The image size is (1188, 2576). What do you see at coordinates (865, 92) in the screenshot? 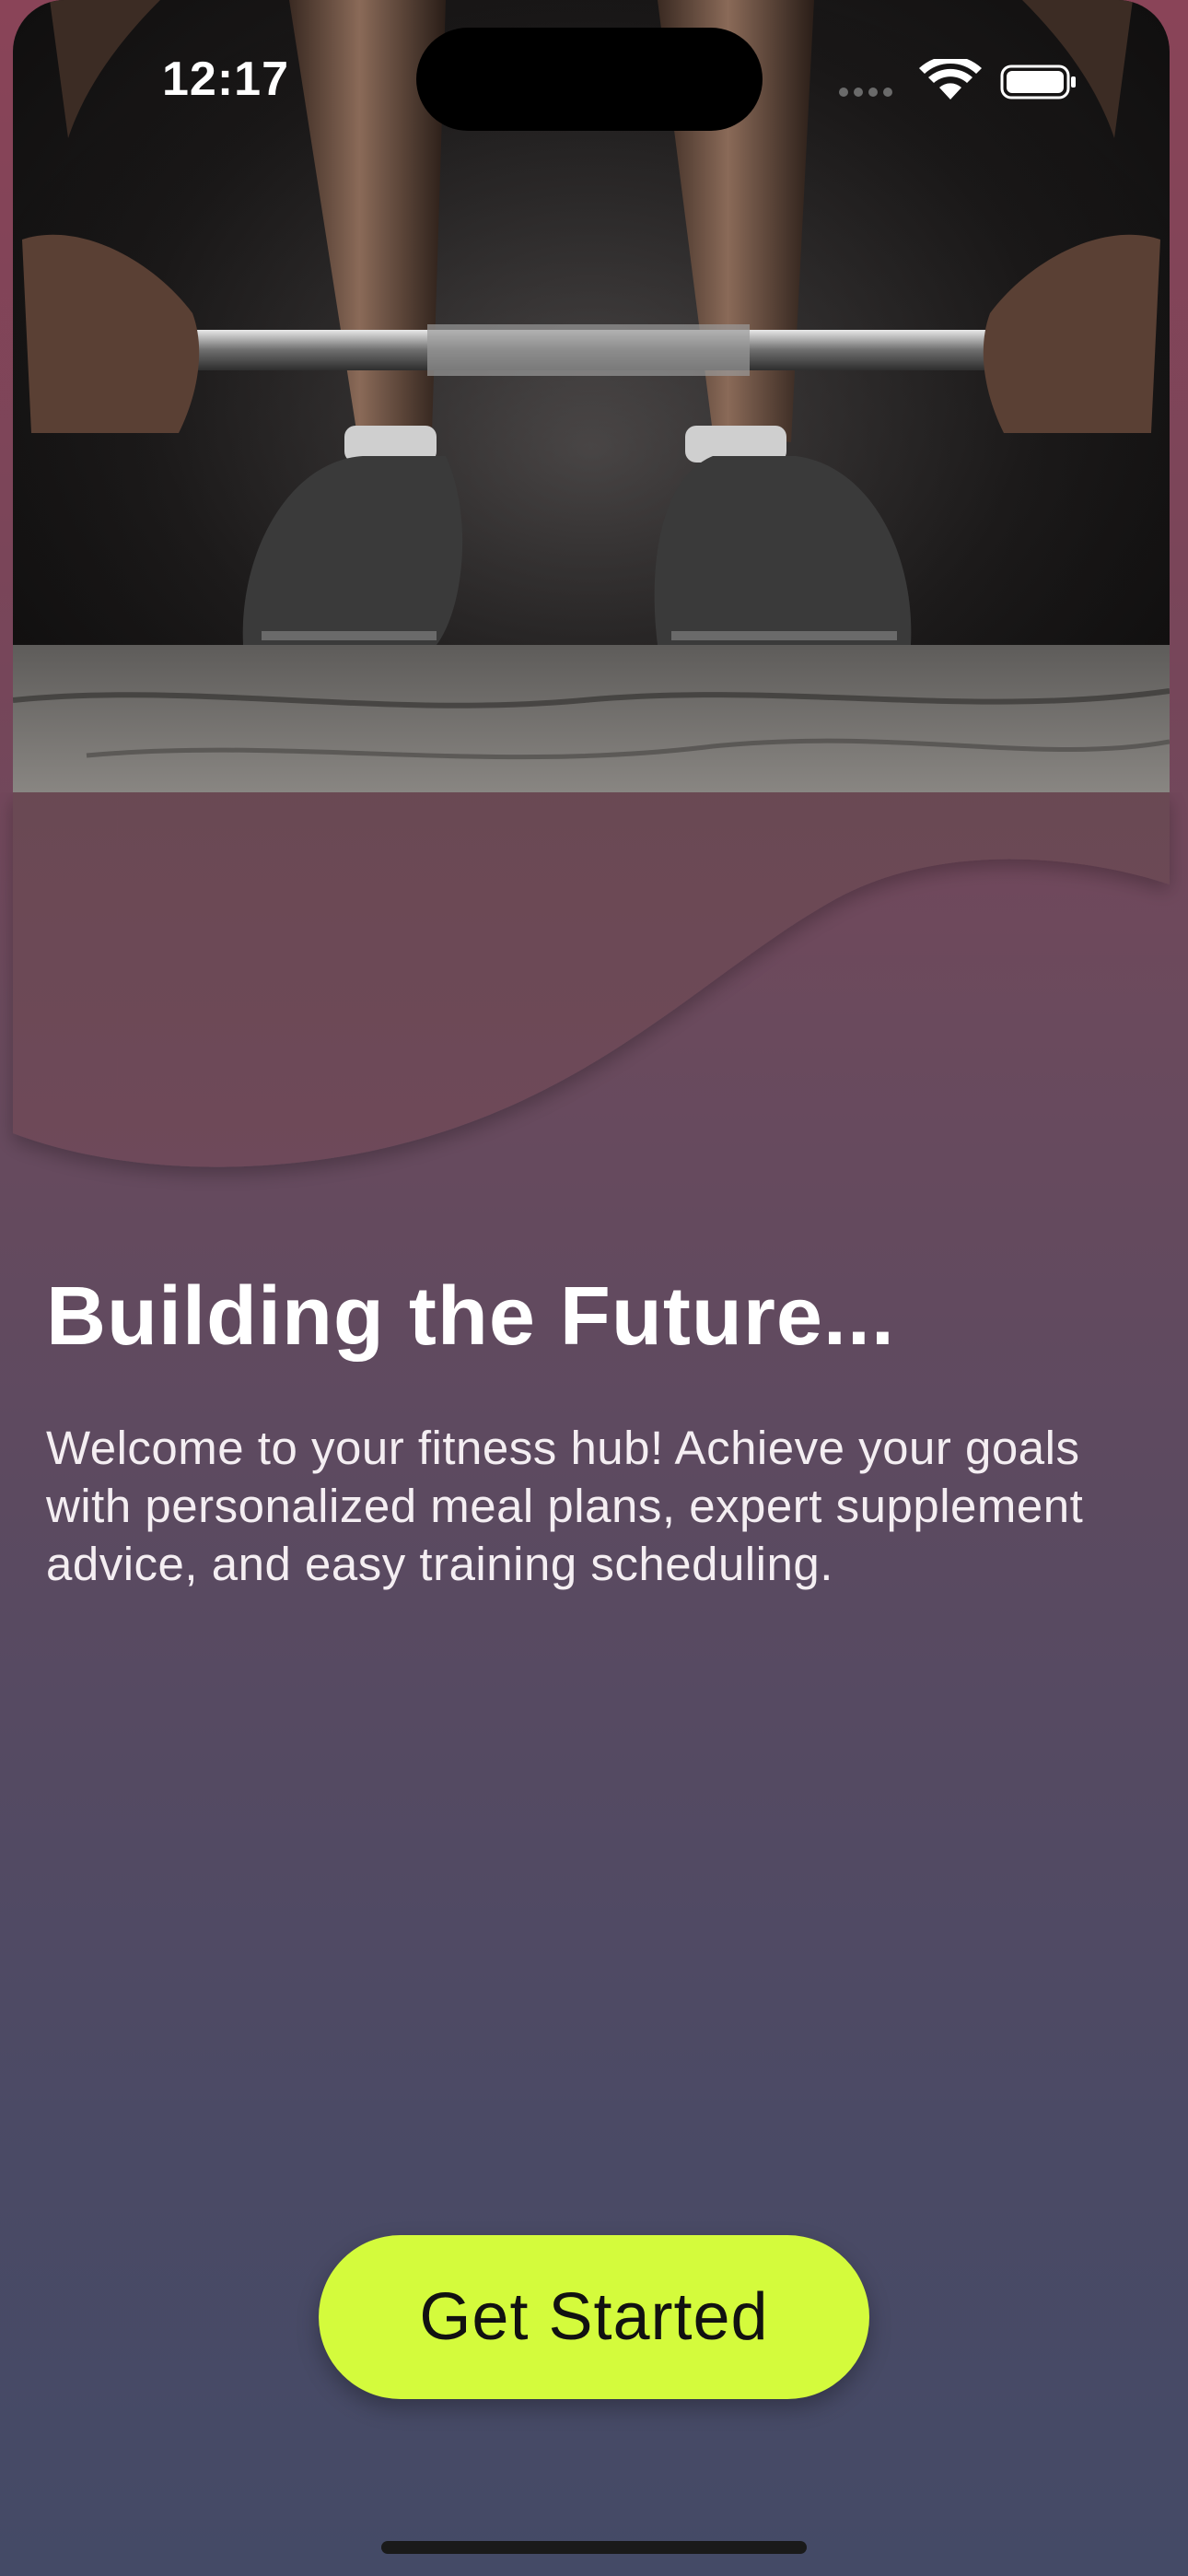
I see `signal-dots-icon` at bounding box center [865, 92].